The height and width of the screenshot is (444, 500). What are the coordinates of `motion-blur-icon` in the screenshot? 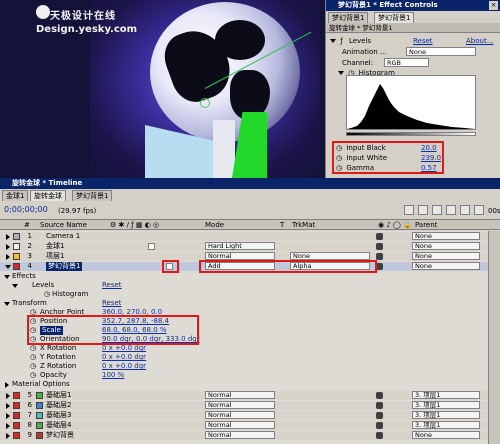 It's located at (465, 210).